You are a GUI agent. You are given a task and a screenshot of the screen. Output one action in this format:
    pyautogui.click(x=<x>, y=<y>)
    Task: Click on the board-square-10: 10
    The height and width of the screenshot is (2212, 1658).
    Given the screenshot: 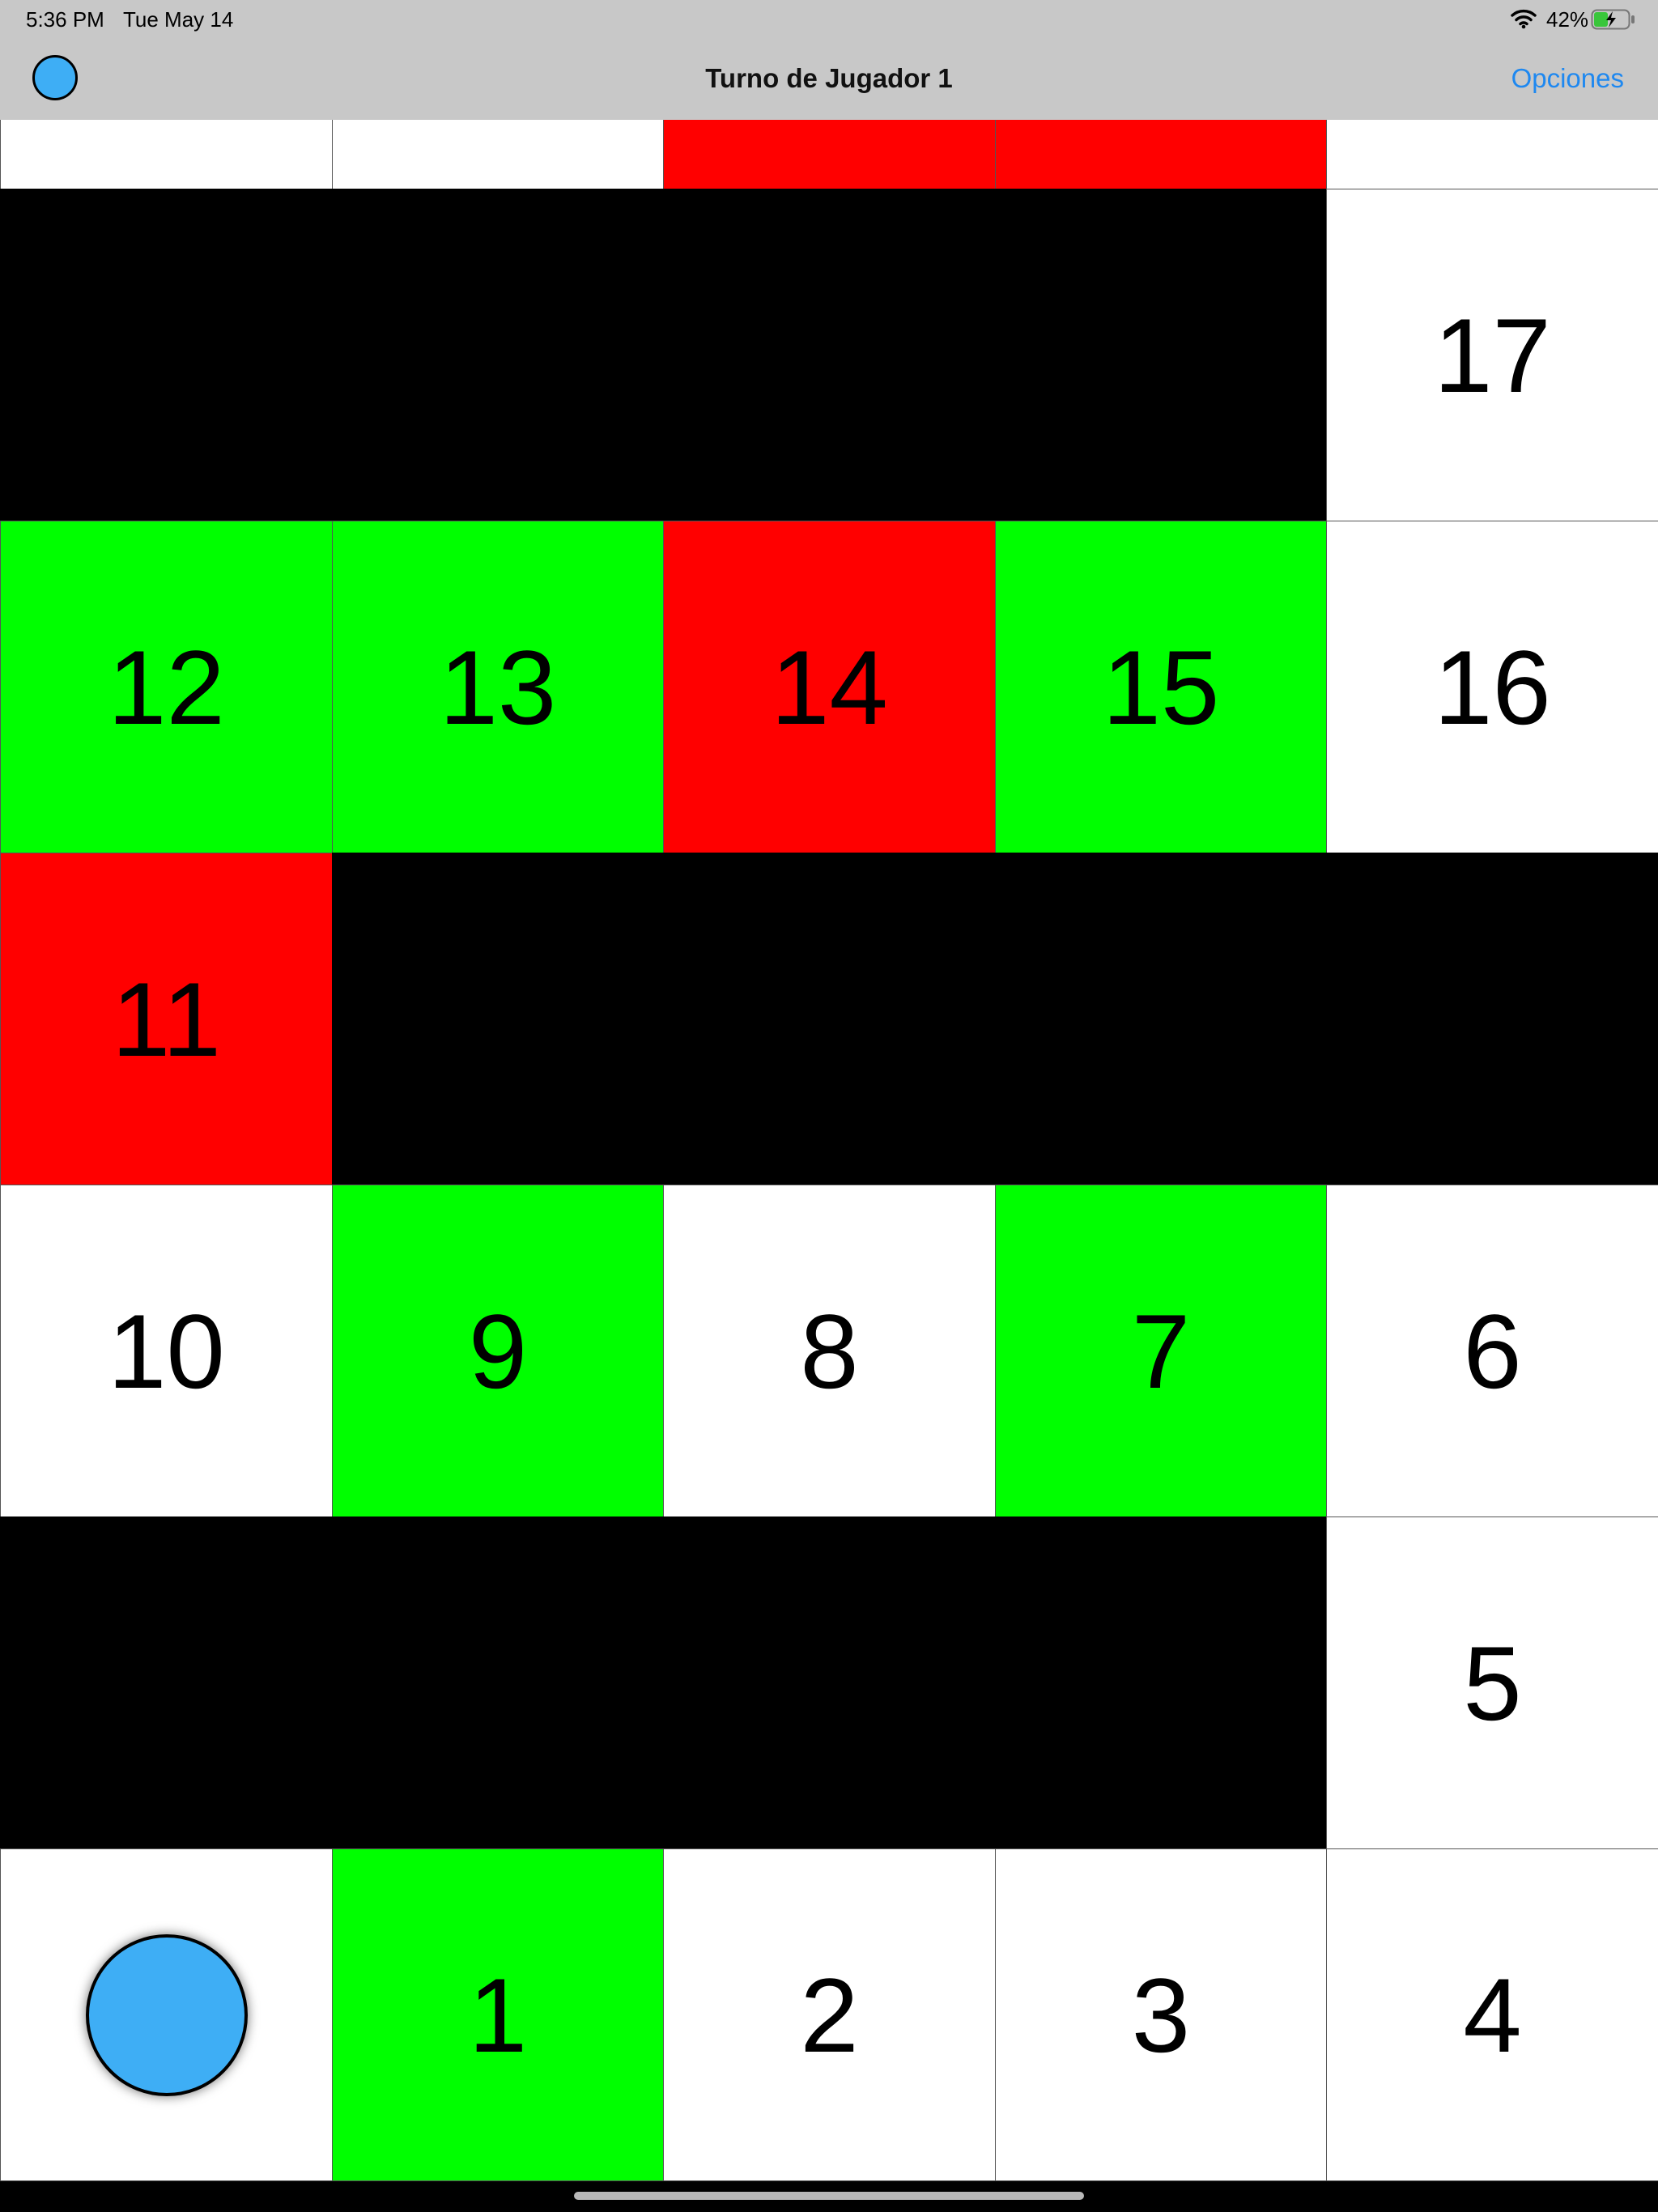 What is the action you would take?
    pyautogui.click(x=166, y=1351)
    